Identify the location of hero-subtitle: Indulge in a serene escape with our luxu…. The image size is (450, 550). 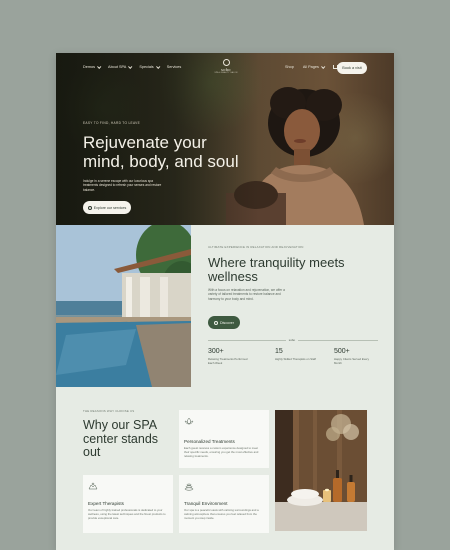
(122, 185).